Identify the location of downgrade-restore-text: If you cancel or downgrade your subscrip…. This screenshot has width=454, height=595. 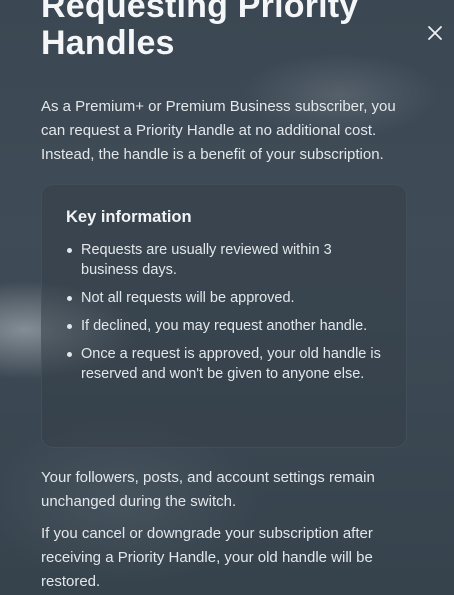
(207, 557).